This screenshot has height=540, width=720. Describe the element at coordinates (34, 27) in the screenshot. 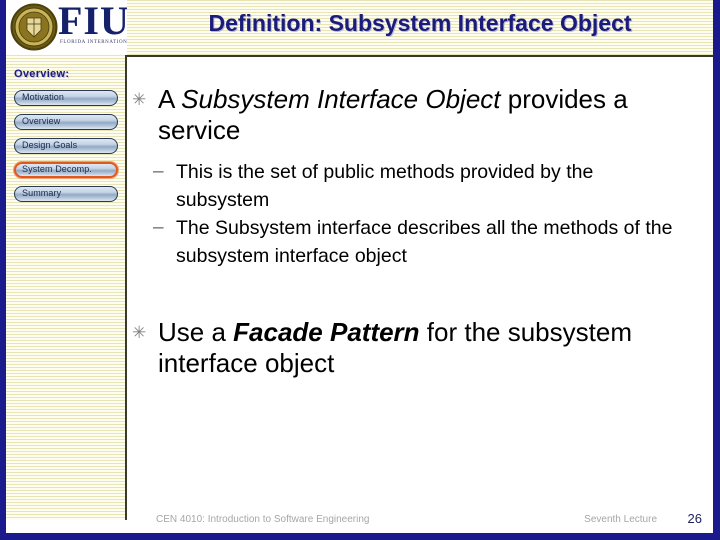

I see `university-seal-icon` at that location.